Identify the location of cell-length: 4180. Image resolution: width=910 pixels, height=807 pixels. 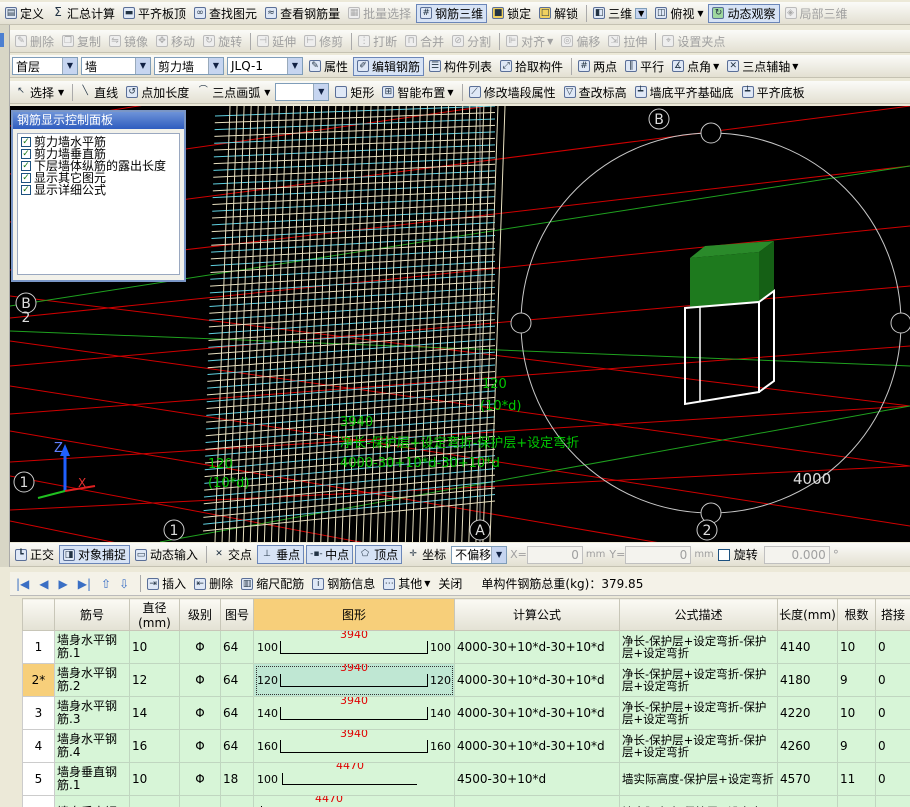
(807, 680).